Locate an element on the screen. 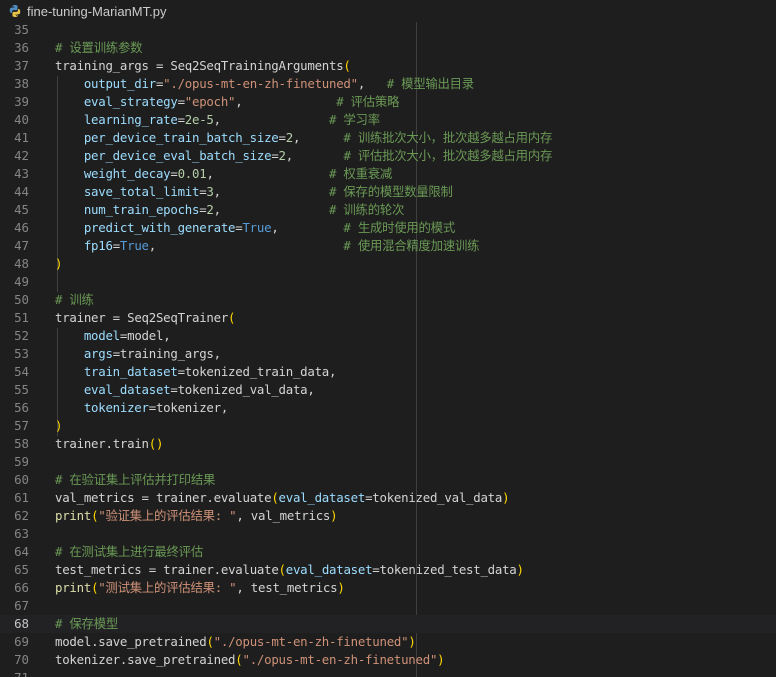 This screenshot has height=677, width=776. line-number: 48 is located at coordinates (21, 263).